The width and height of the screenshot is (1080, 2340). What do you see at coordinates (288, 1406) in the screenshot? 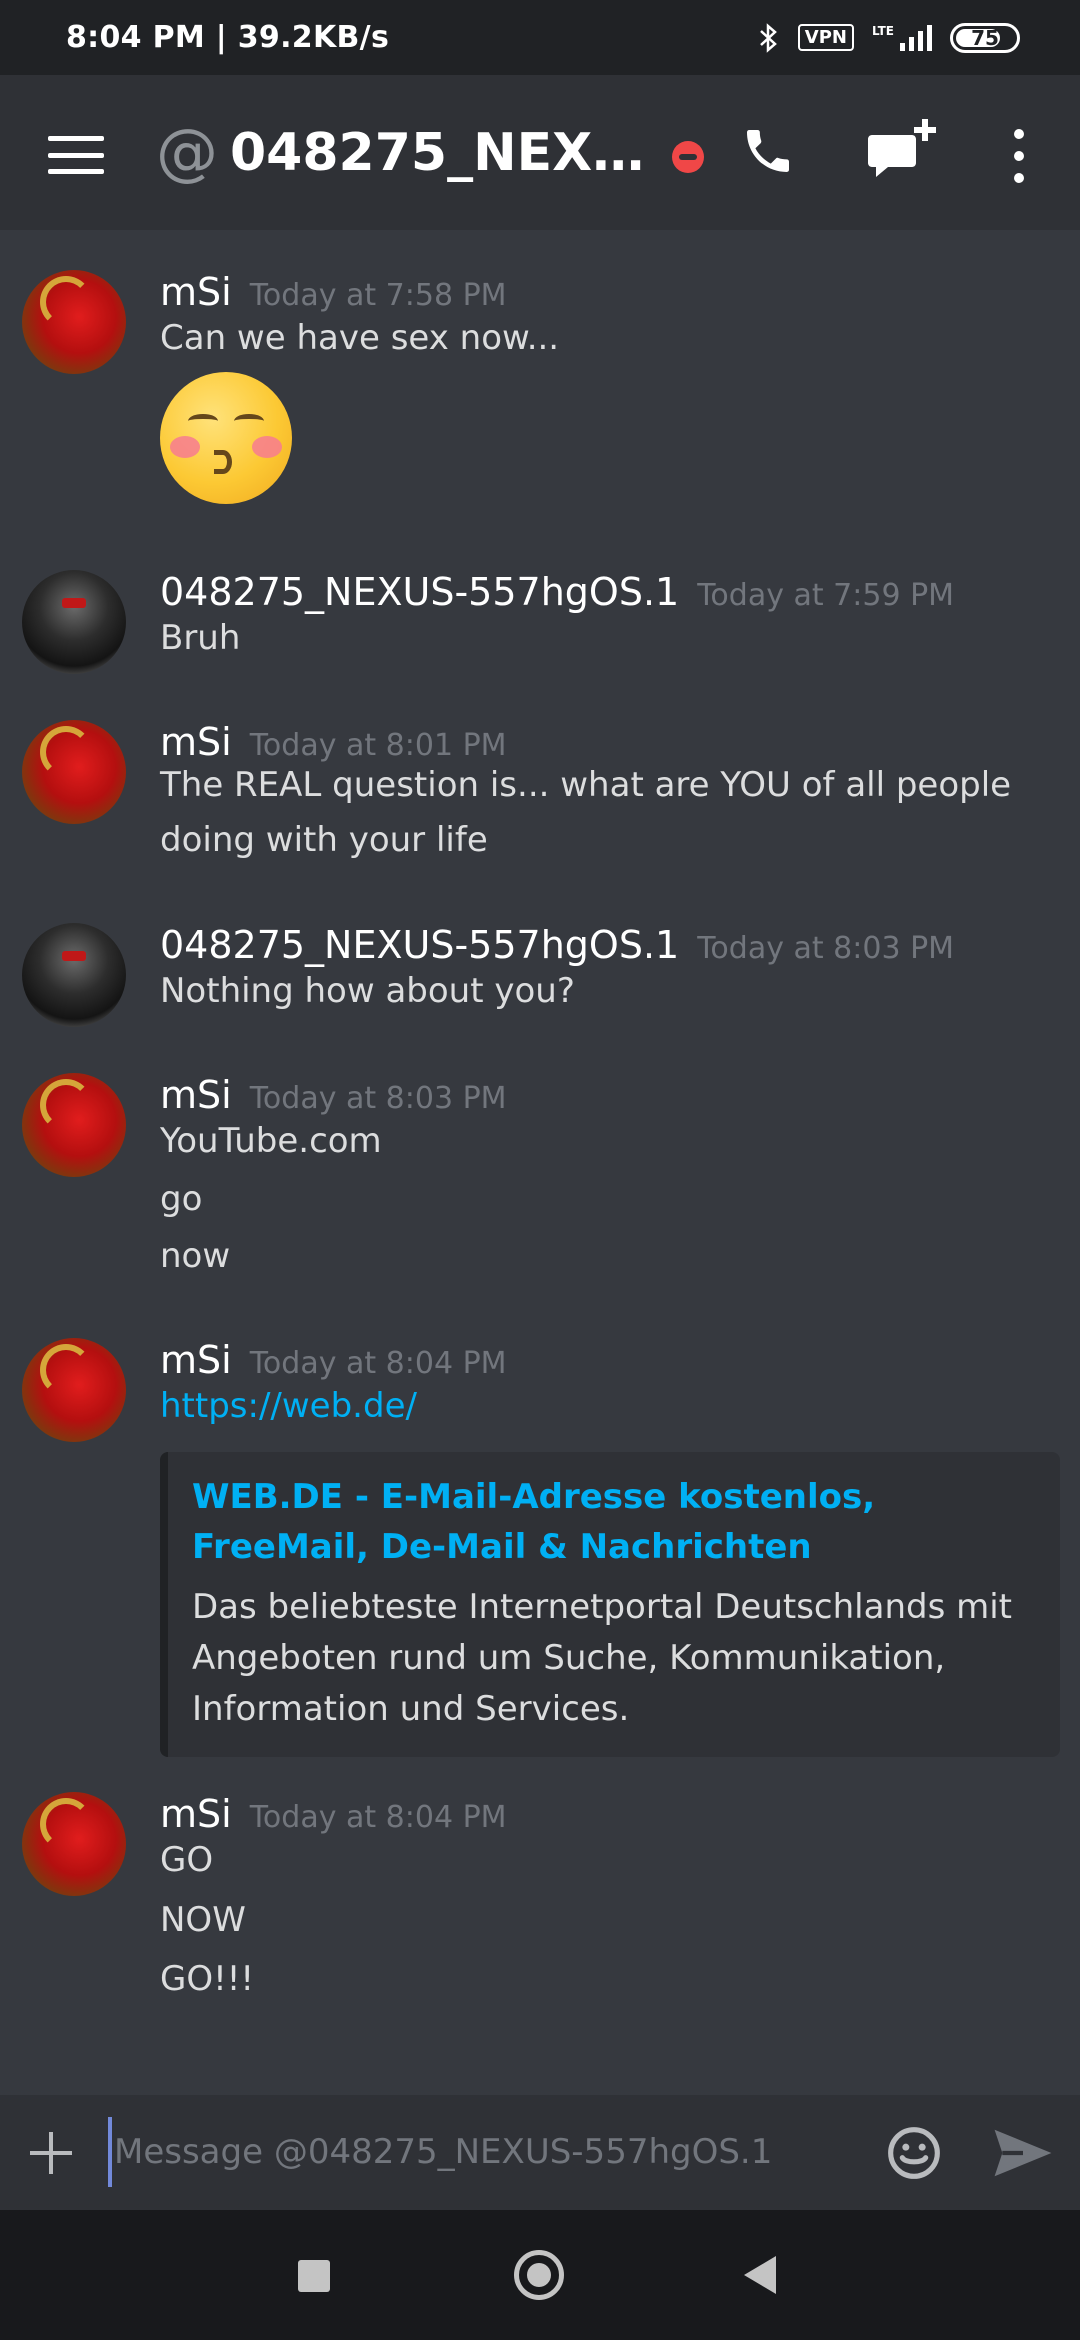
I see `message-link: https://web.de/` at bounding box center [288, 1406].